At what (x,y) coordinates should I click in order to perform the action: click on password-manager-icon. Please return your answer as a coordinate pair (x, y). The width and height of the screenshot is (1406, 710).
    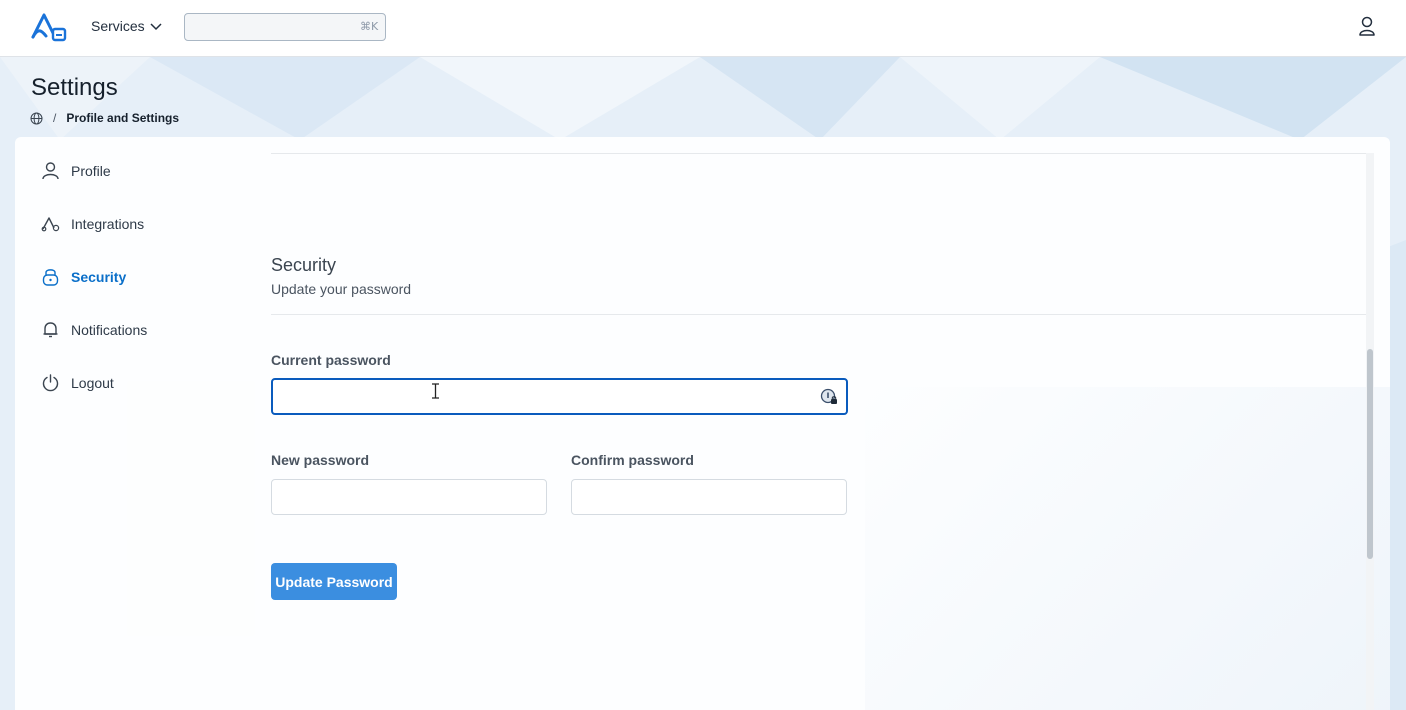
    Looking at the image, I should click on (829, 397).